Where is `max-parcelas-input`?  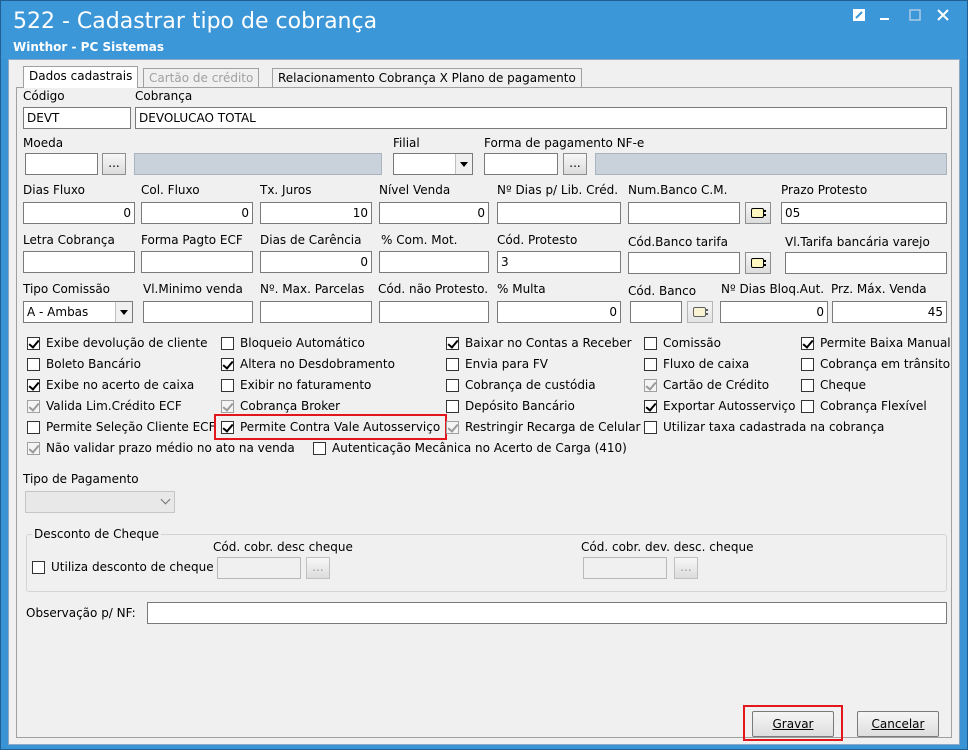
max-parcelas-input is located at coordinates (316, 312).